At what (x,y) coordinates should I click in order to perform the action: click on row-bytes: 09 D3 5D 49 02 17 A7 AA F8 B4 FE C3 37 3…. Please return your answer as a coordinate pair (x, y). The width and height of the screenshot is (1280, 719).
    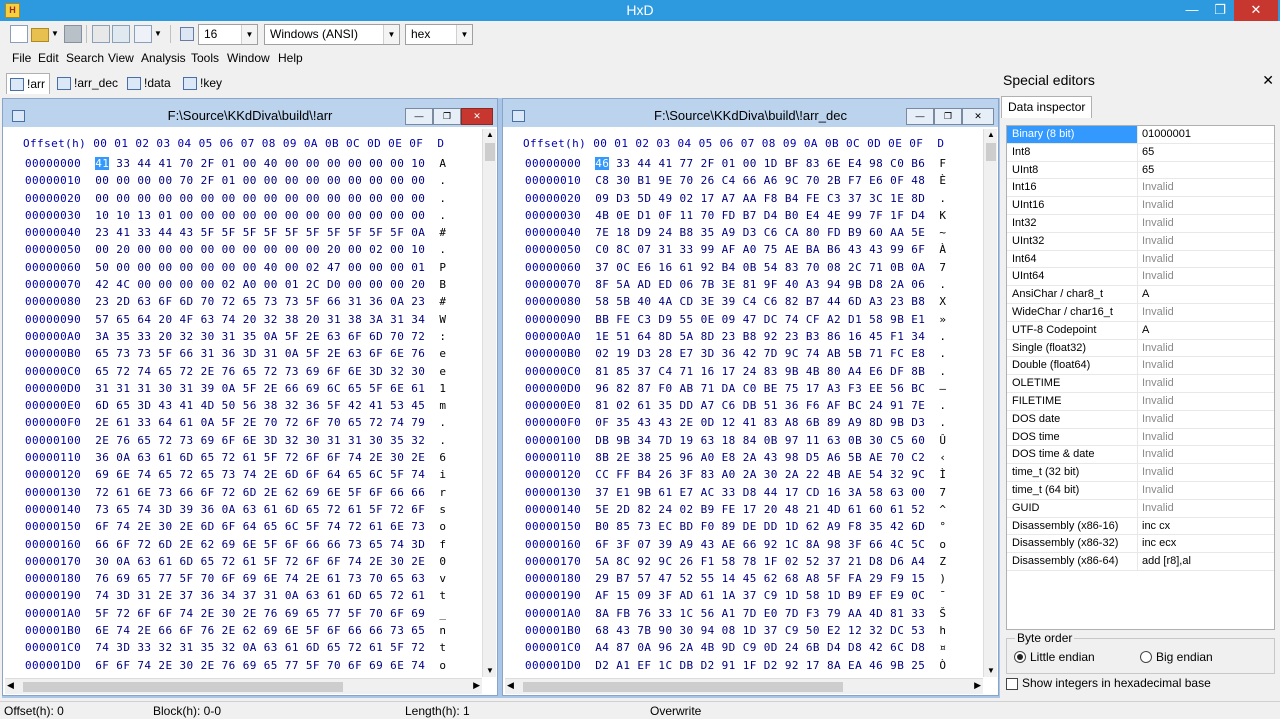
    Looking at the image, I should click on (760, 198).